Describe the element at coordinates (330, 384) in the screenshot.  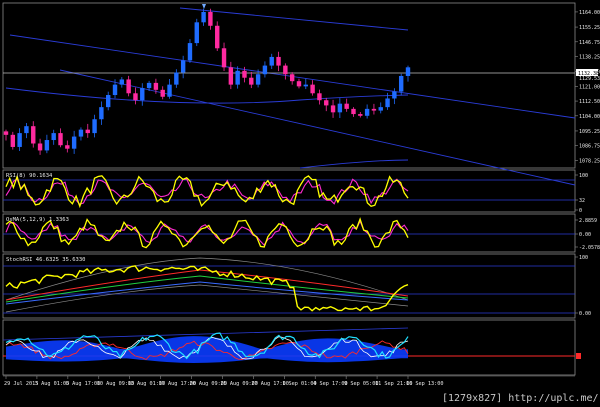
I see `time-tick-label: 4 Sep 17:00` at that location.